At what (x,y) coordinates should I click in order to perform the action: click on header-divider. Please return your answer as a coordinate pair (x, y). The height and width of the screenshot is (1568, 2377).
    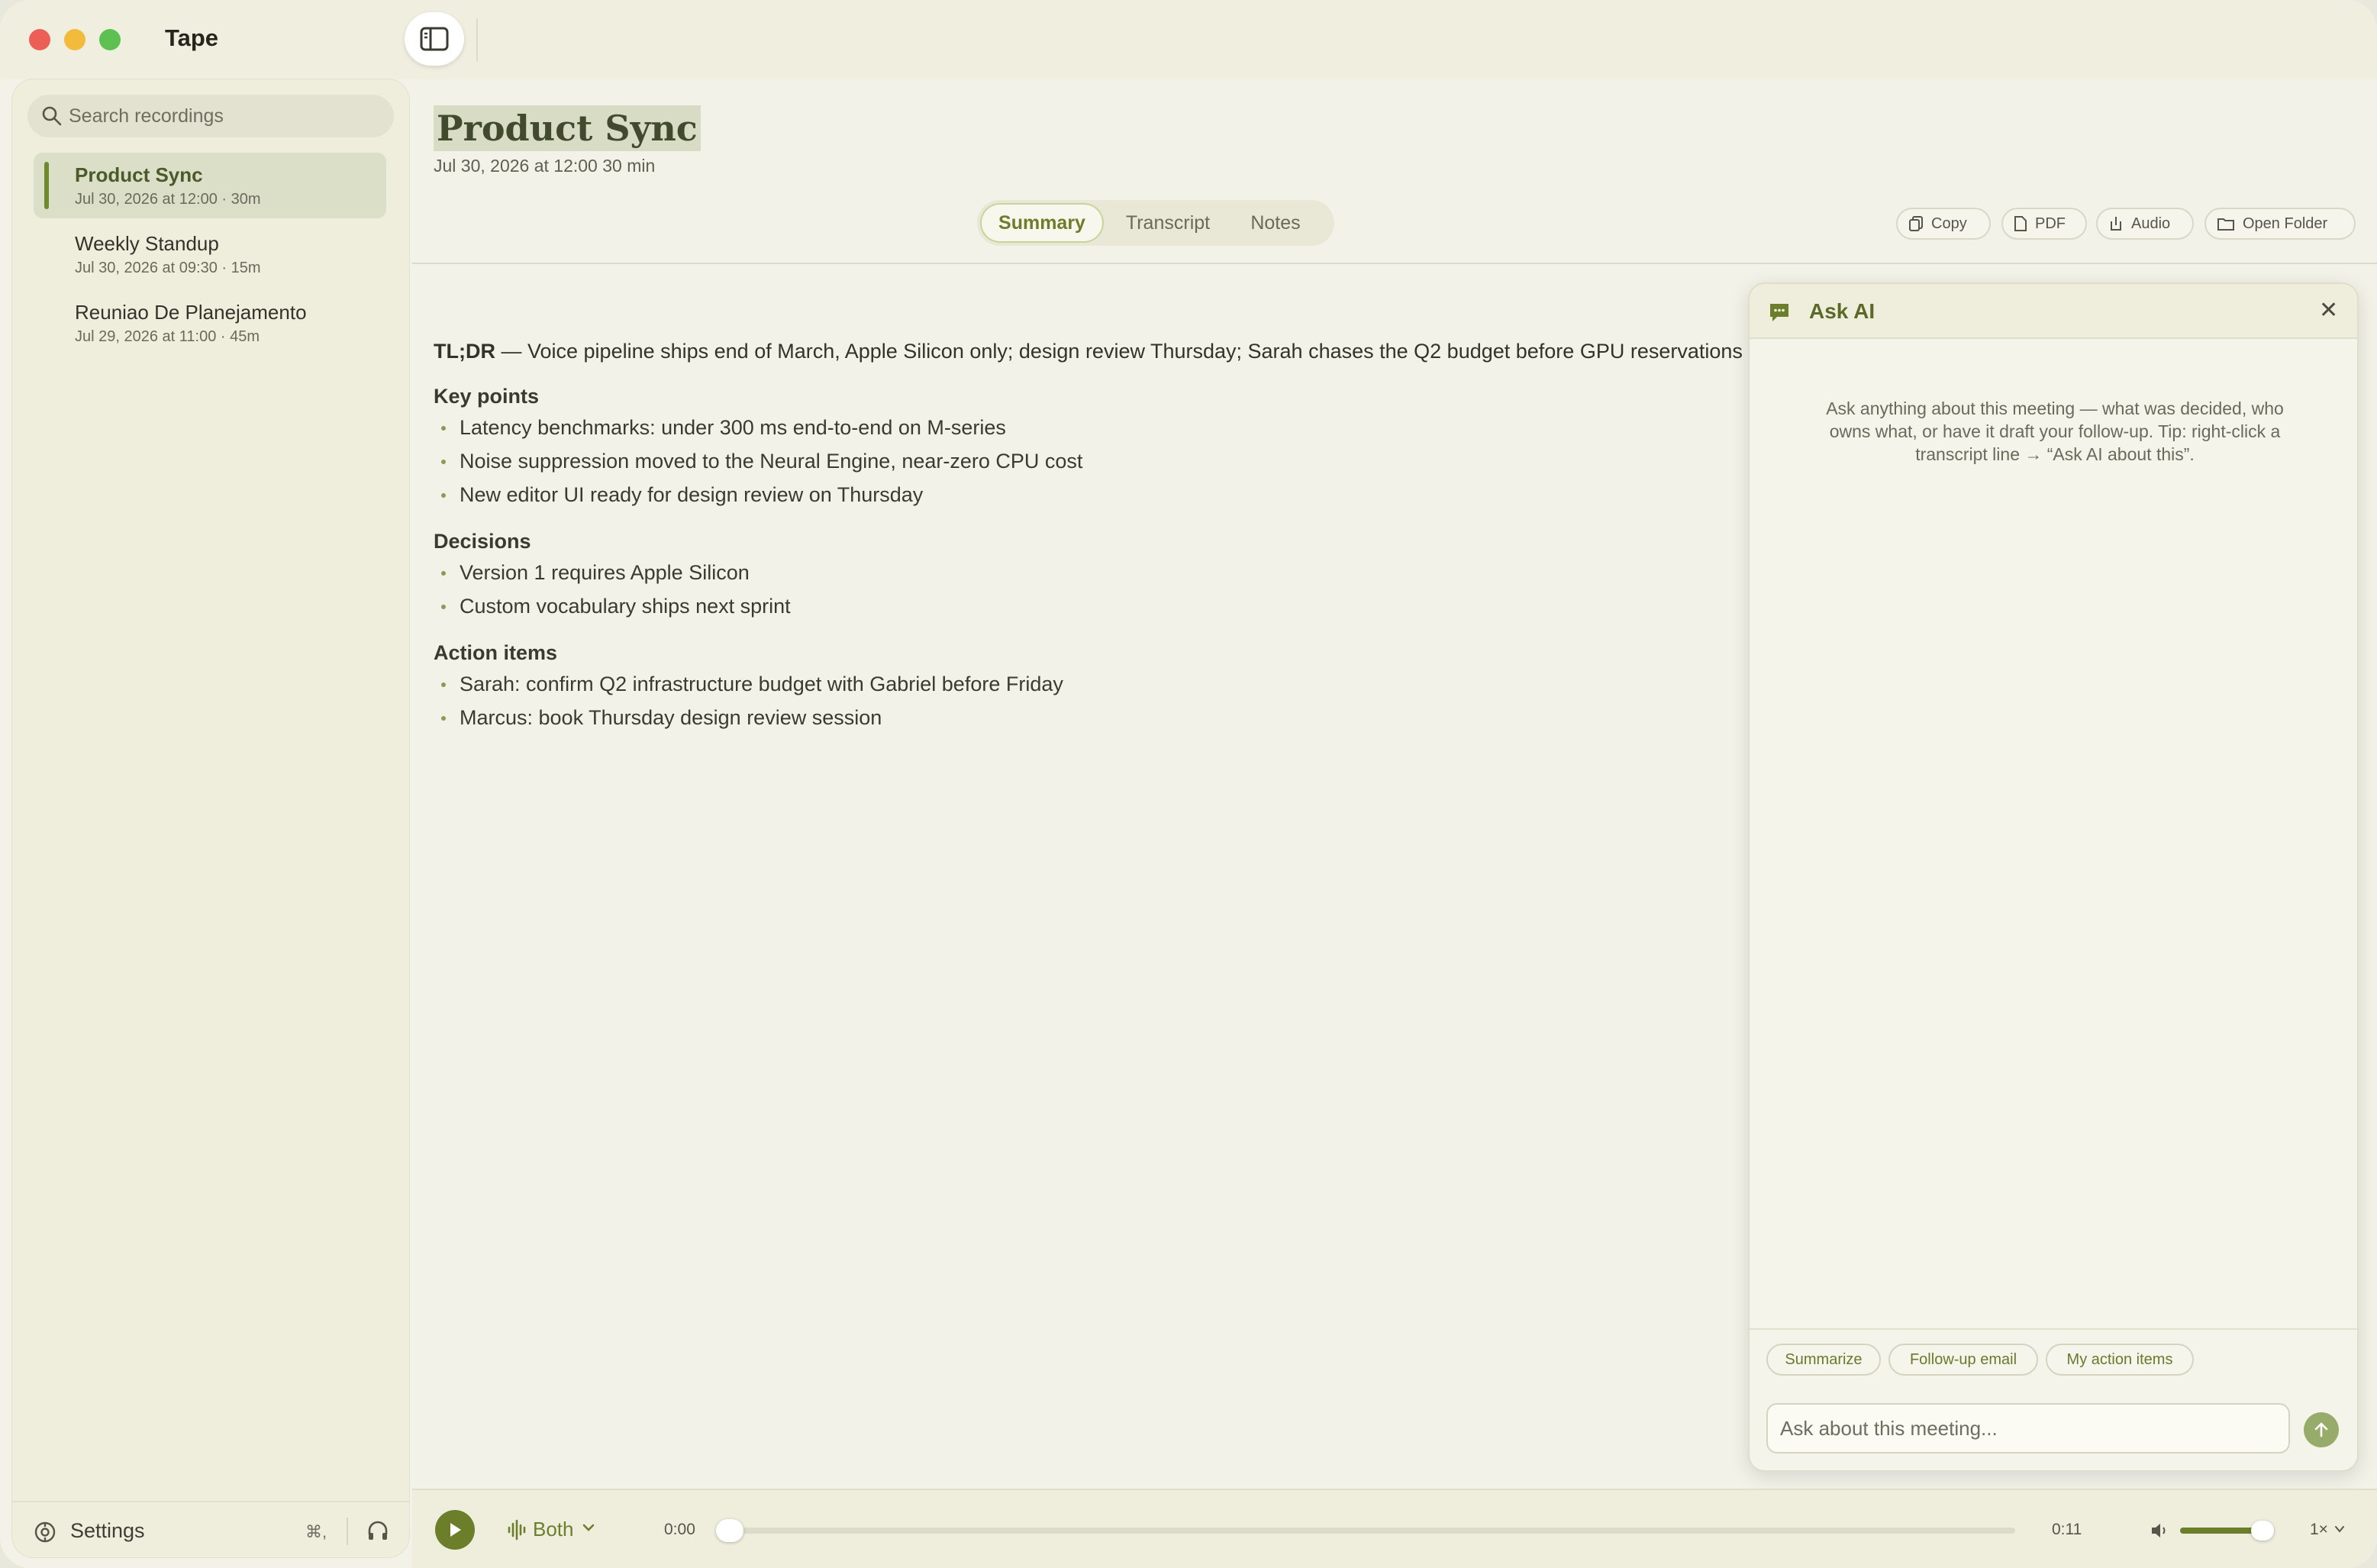
    Looking at the image, I should click on (1394, 263).